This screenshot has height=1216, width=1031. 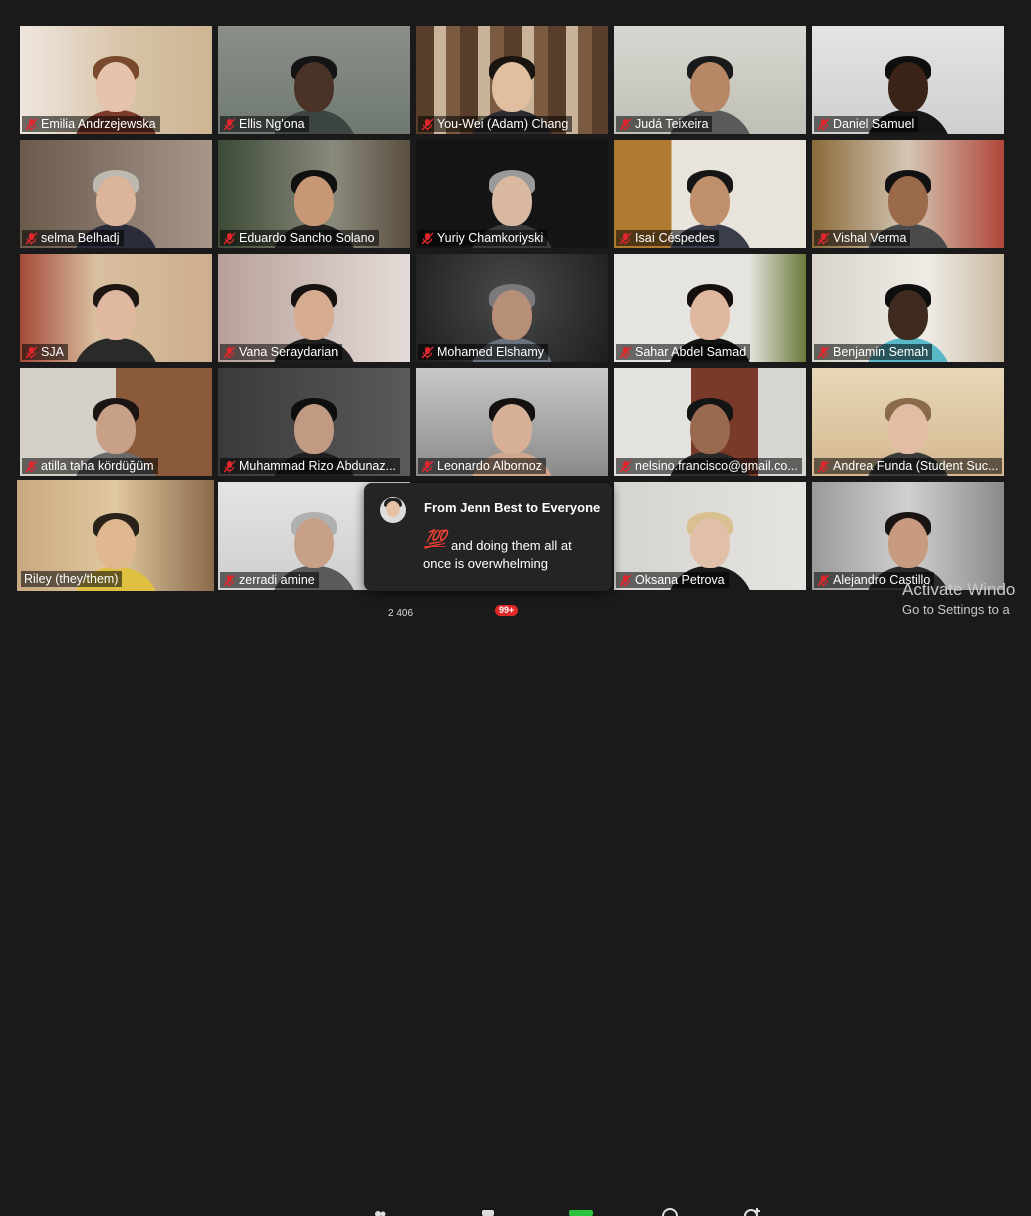 I want to click on participant-name-label: Vishal Verma, so click(x=862, y=238).